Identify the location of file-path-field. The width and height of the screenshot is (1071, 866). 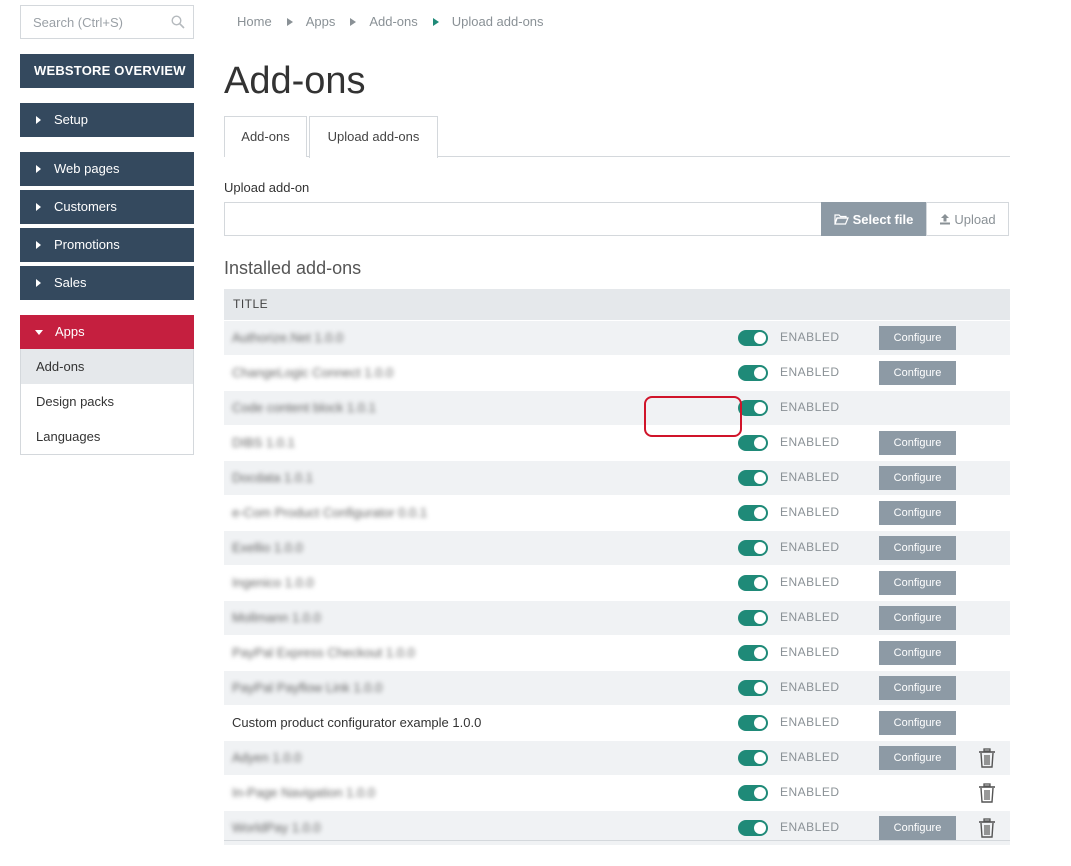
(522, 219).